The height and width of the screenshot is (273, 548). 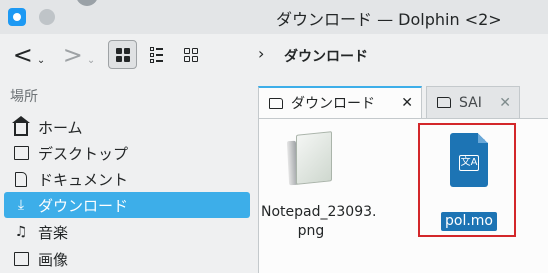 I want to click on music-icon: ♫, so click(x=21, y=232).